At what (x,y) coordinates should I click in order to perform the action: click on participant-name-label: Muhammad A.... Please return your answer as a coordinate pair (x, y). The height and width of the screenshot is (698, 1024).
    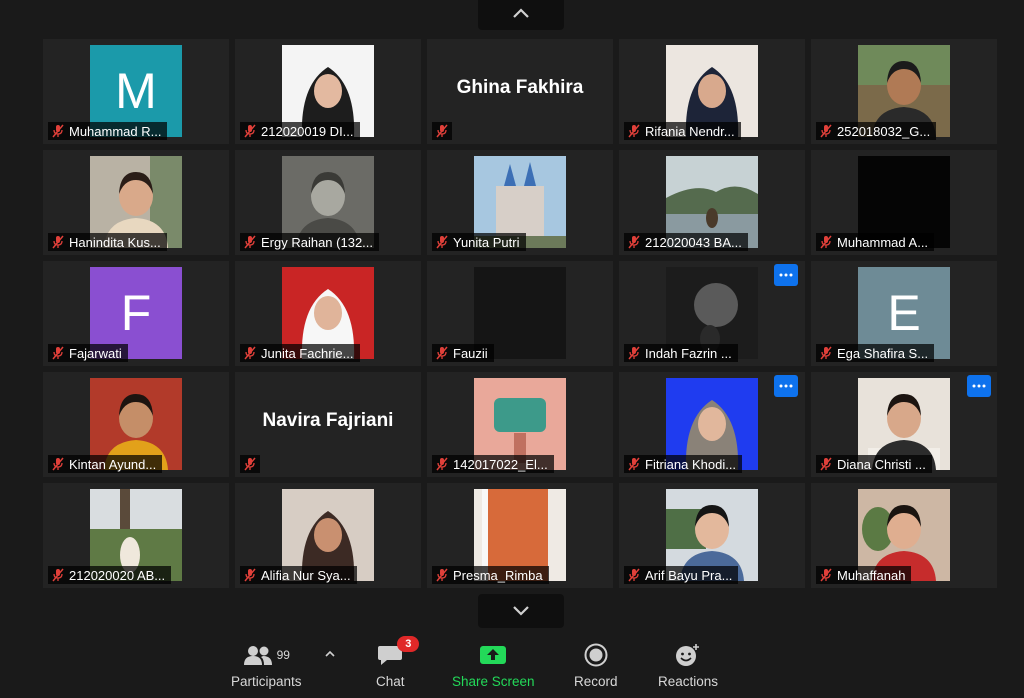
    Looking at the image, I should click on (875, 242).